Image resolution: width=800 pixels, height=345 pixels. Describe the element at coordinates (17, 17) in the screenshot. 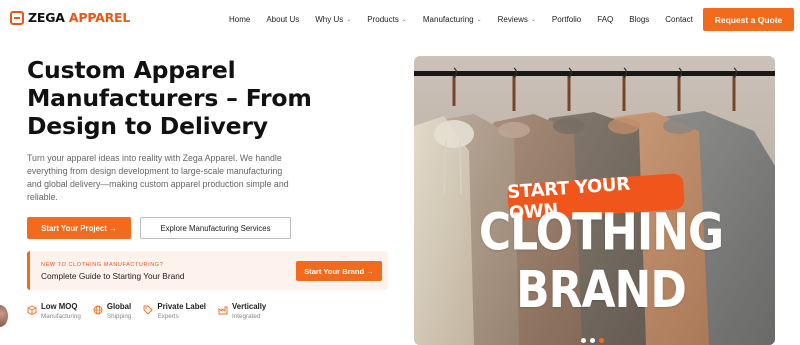

I see `logo-mark-icon` at that location.